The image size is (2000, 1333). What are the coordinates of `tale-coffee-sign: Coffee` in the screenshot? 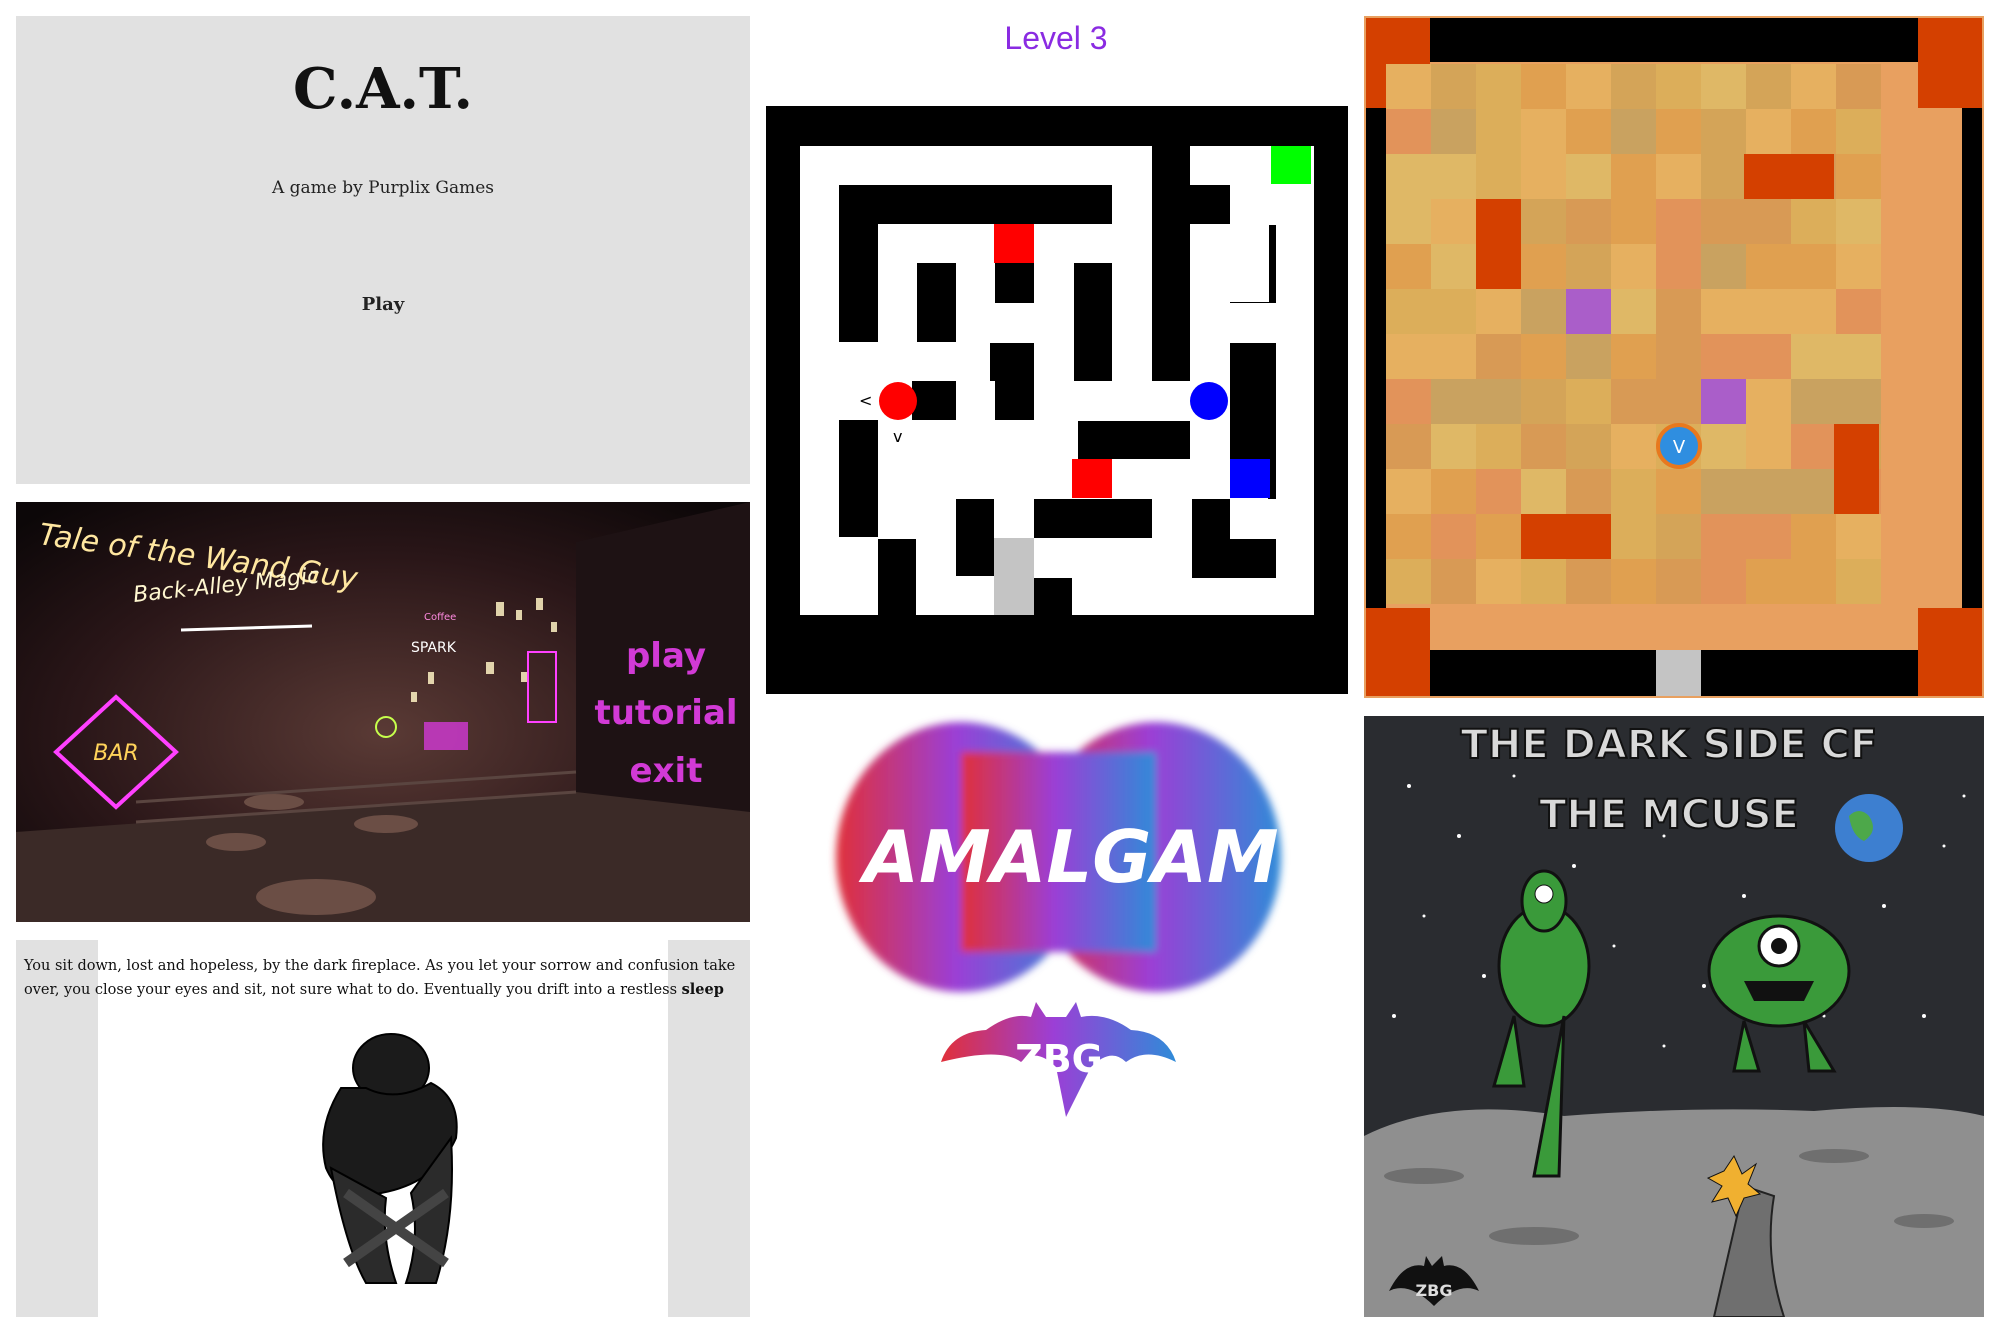 It's located at (440, 617).